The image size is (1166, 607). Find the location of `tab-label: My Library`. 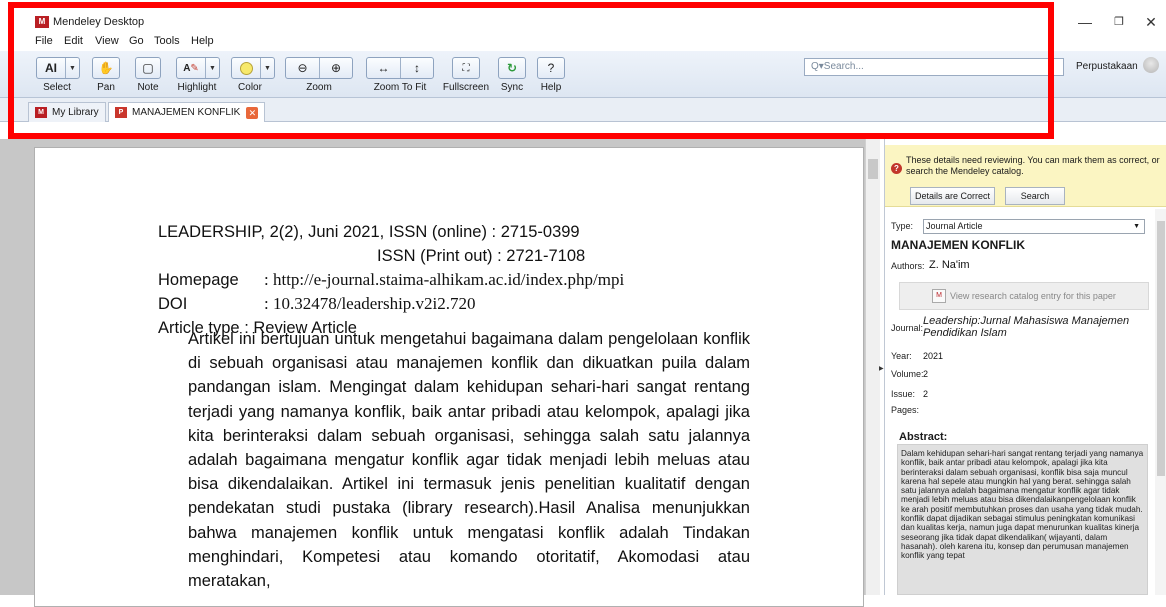

tab-label: My Library is located at coordinates (75, 112).